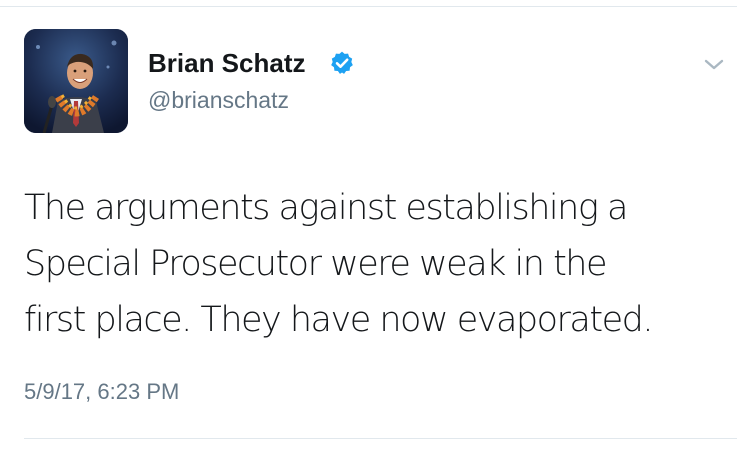 The height and width of the screenshot is (456, 737). I want to click on avatar, so click(76, 81).